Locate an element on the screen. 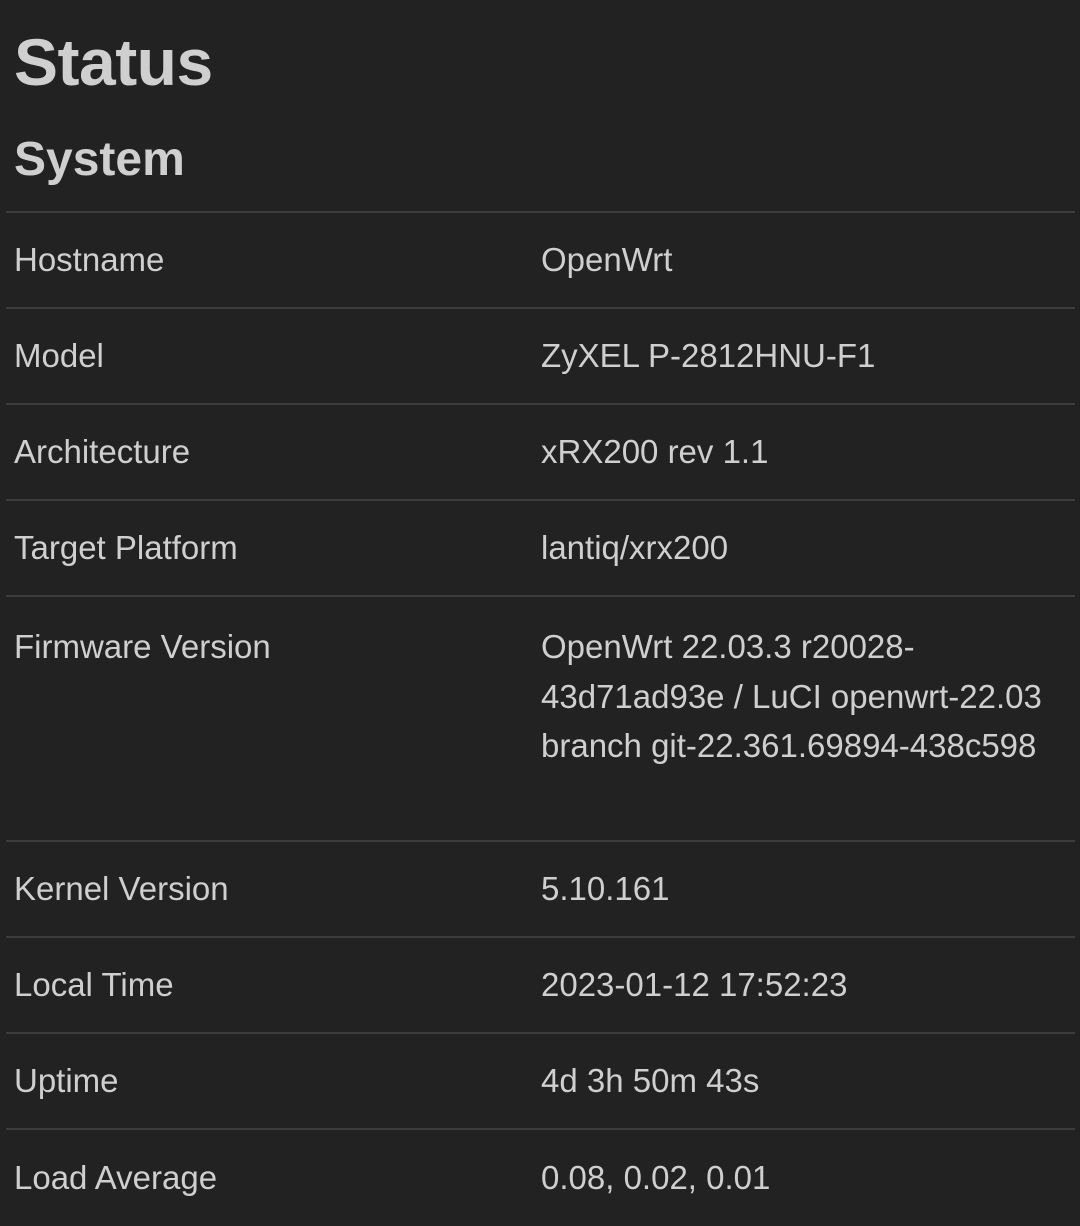 The width and height of the screenshot is (1080, 1226). row-label-architecture: Architecture is located at coordinates (102, 451).